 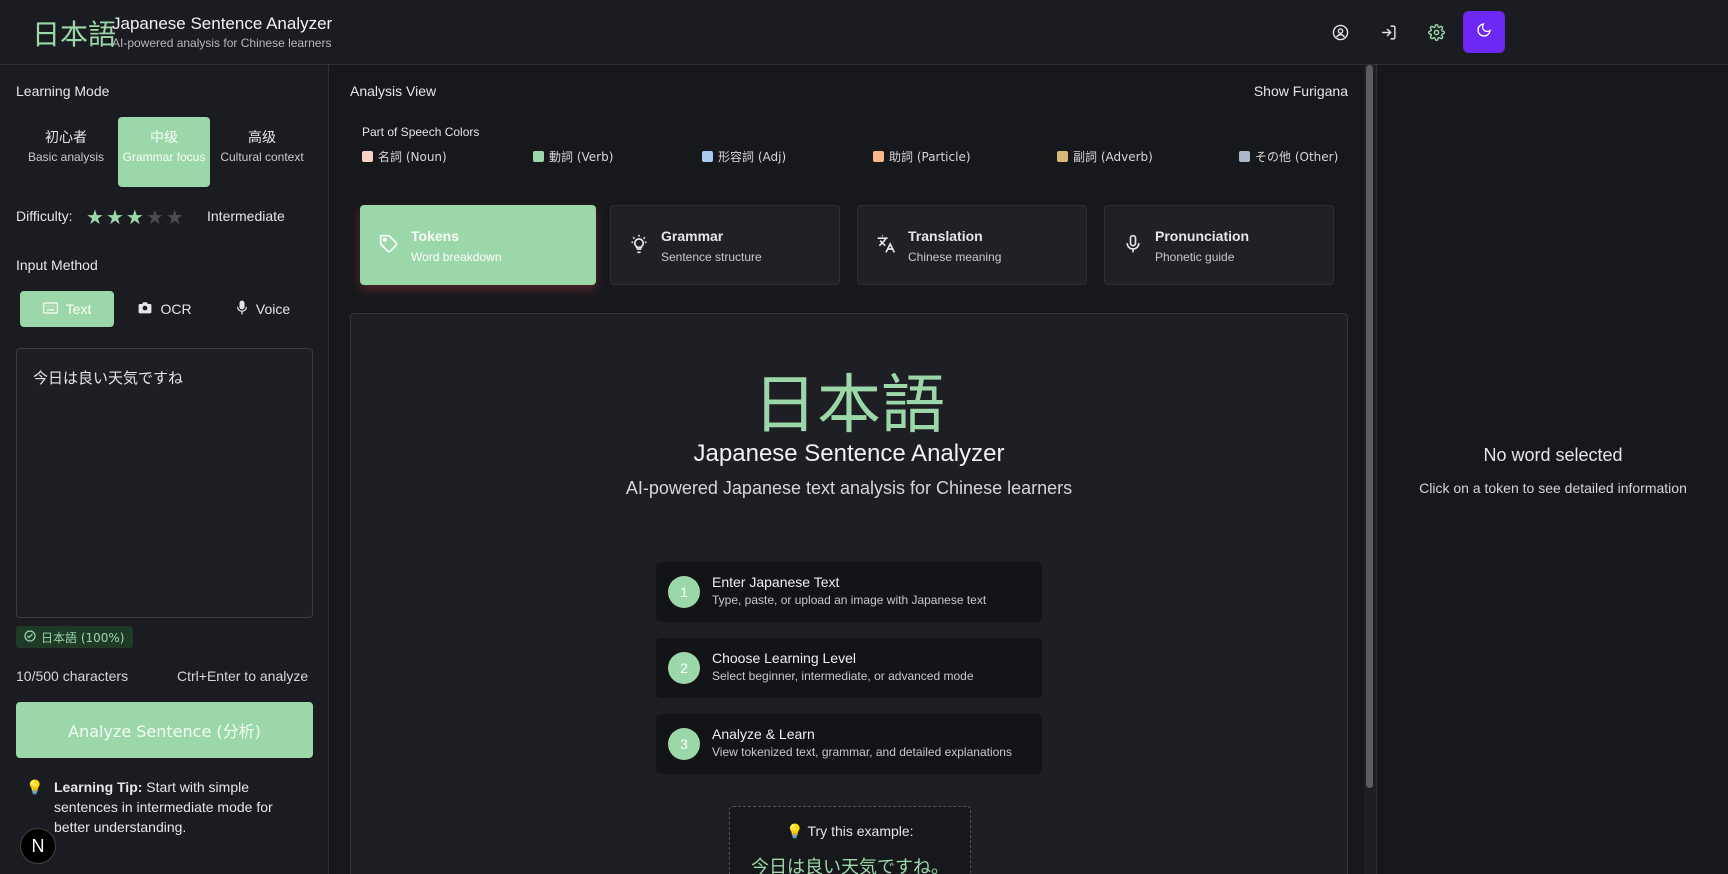 What do you see at coordinates (972, 245) in the screenshot?
I see `tab-translation: Translation Chinese meaning` at bounding box center [972, 245].